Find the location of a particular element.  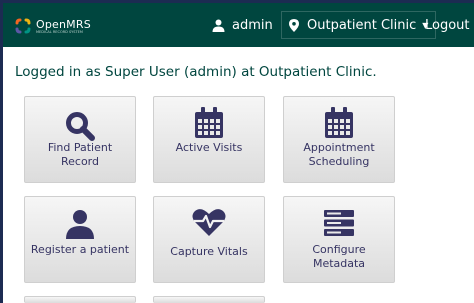

search-icon is located at coordinates (80, 126).